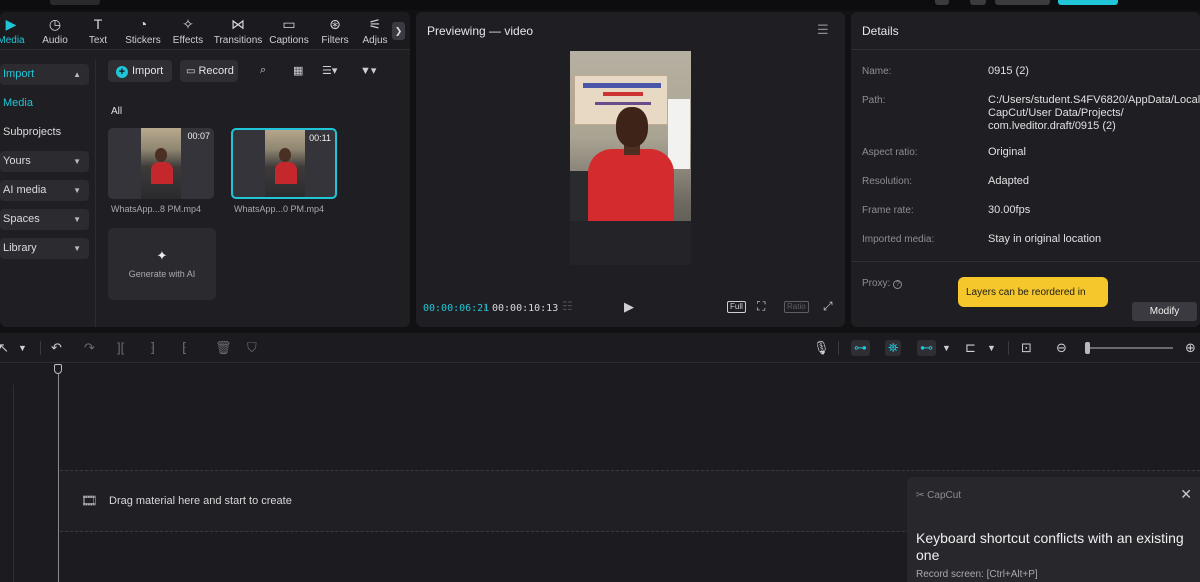 This screenshot has height=582, width=1200. I want to click on play-icon: ▶, so click(629, 307).